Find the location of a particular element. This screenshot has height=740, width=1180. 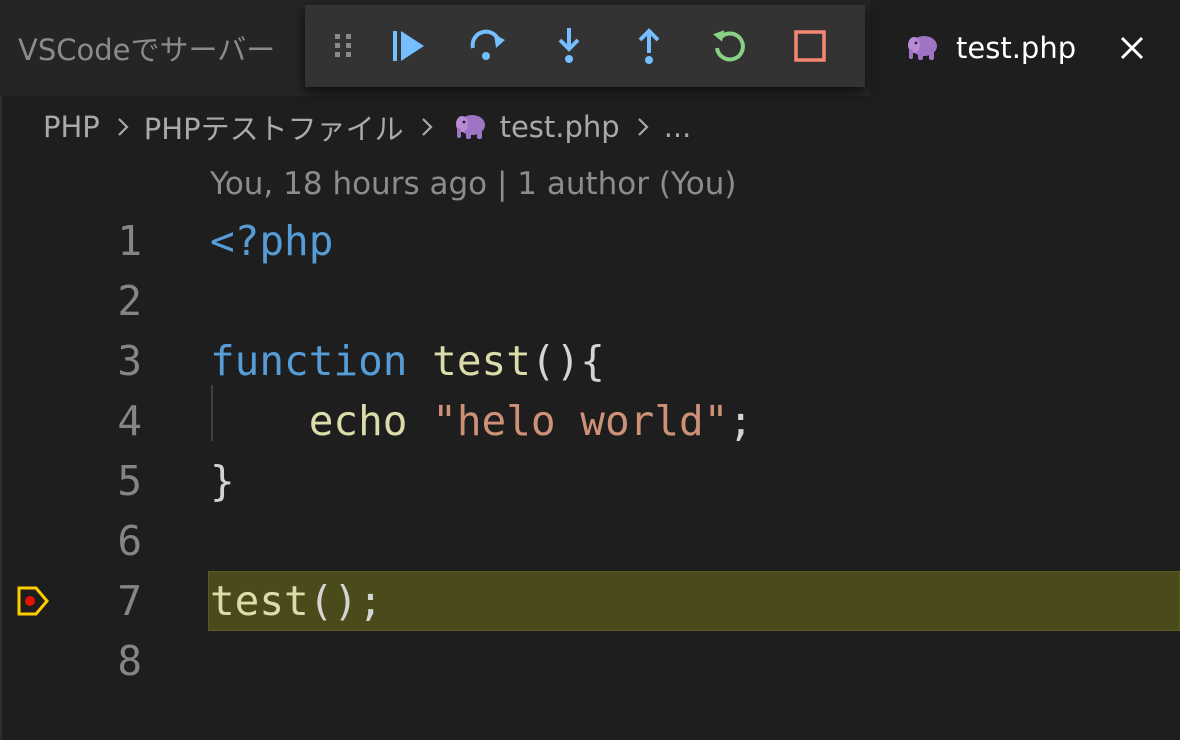

punctuation-token: (); is located at coordinates (345, 601).